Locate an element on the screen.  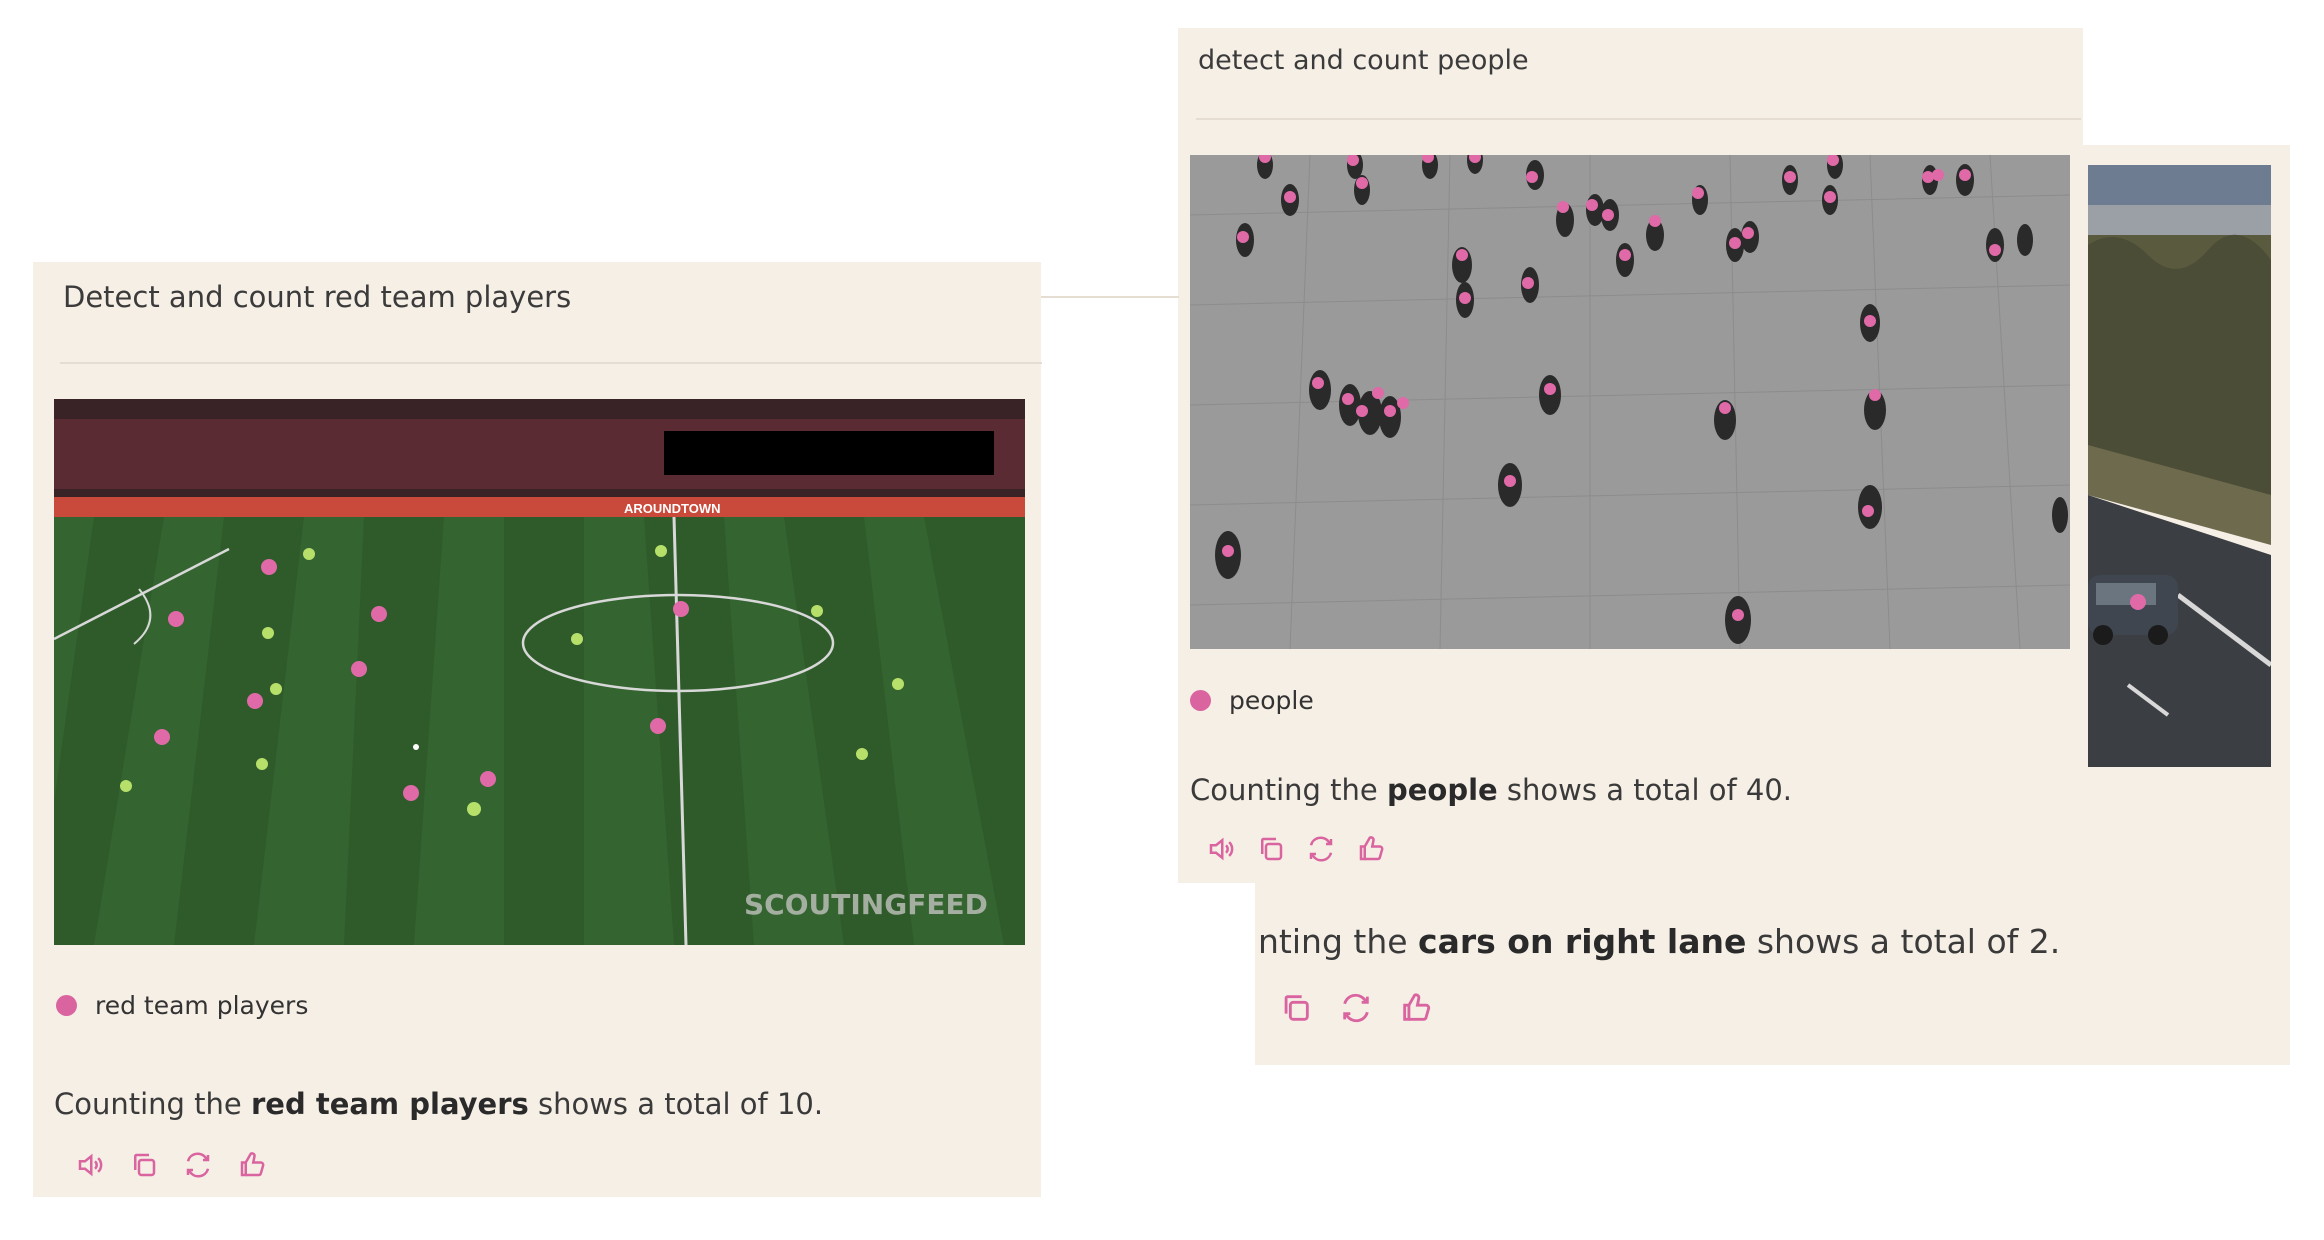
red-team-prompt-divider is located at coordinates (551, 363).